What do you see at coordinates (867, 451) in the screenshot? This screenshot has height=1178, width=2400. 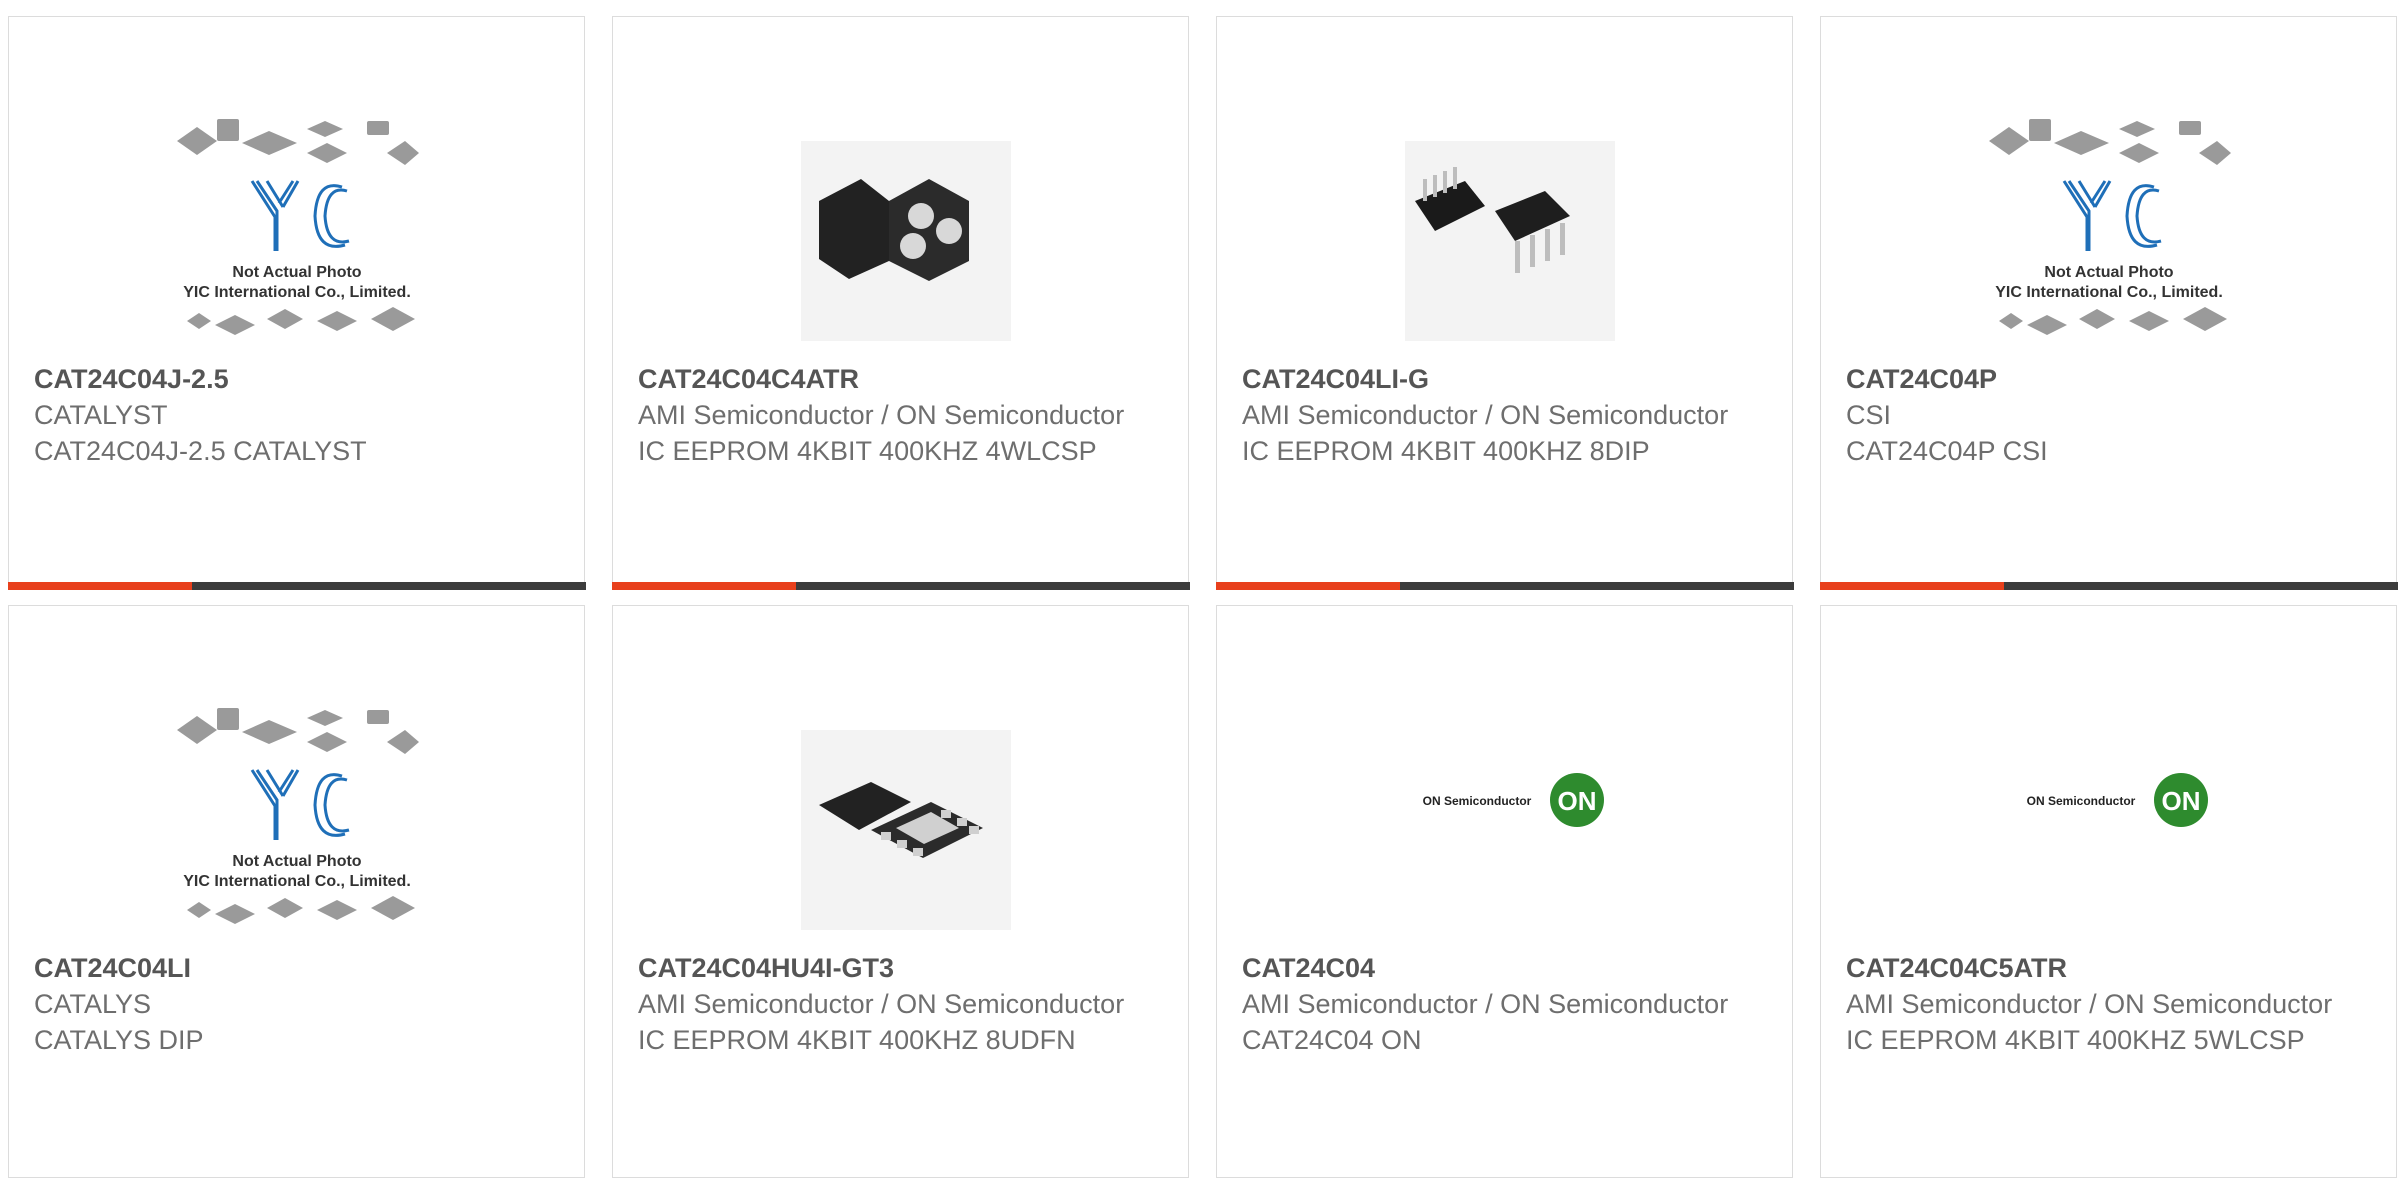 I see `description: IC EEPROM 4KBIT 400KHZ 4WLCSP` at bounding box center [867, 451].